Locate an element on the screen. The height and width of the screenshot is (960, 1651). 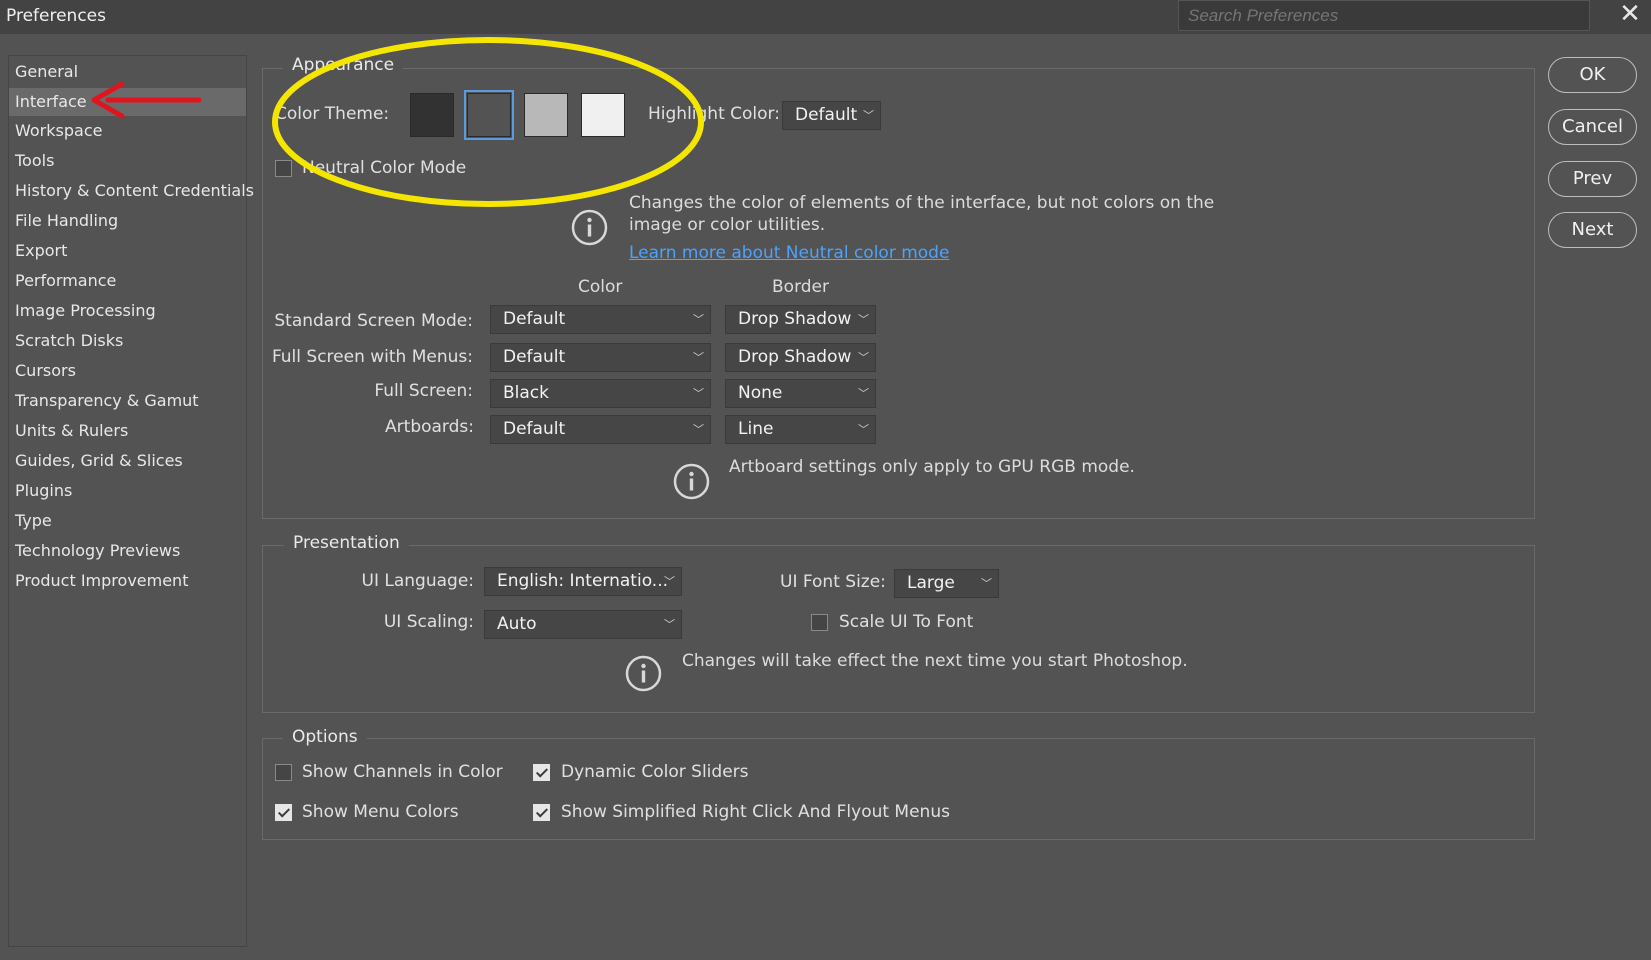
sidebar-item-guides-grid-slices: Guides, Grid & Slices is located at coordinates (127, 461).